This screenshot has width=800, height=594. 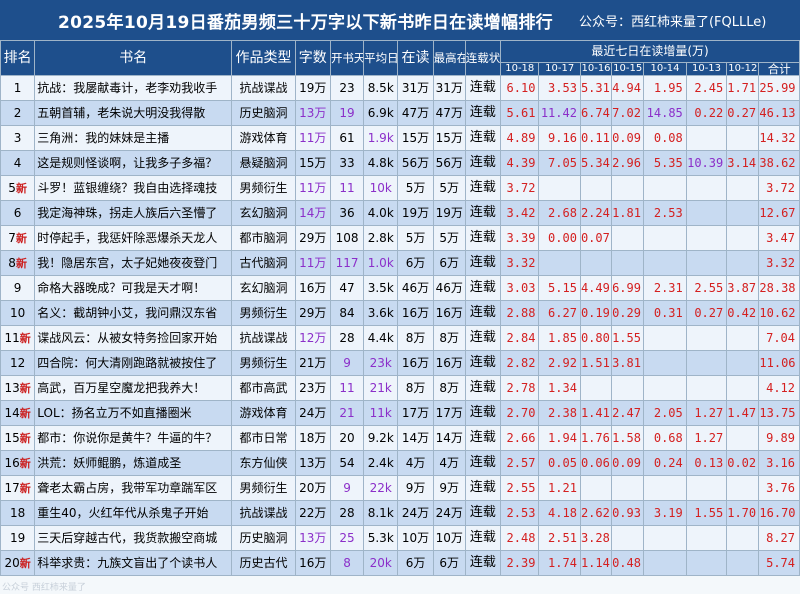 I want to click on daily-increase: 2.62, so click(x=596, y=513).